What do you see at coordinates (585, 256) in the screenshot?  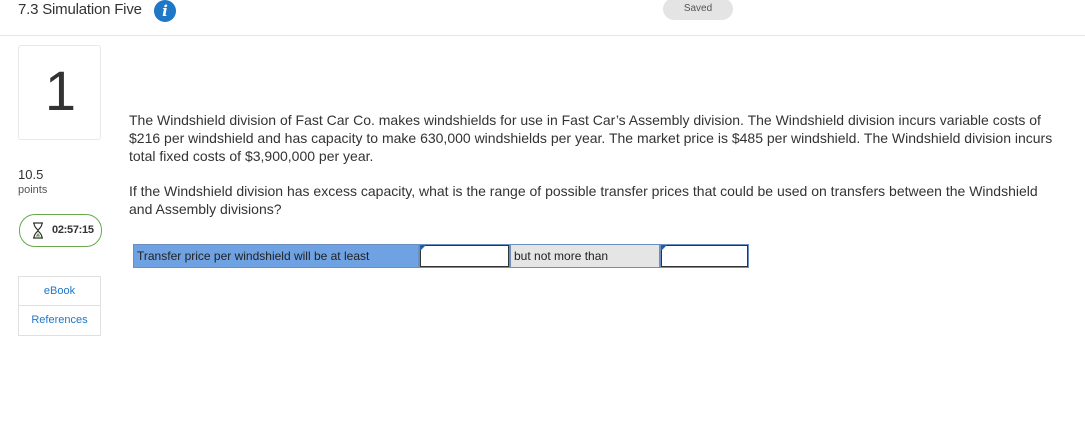 I see `max-price-label: but not more than` at bounding box center [585, 256].